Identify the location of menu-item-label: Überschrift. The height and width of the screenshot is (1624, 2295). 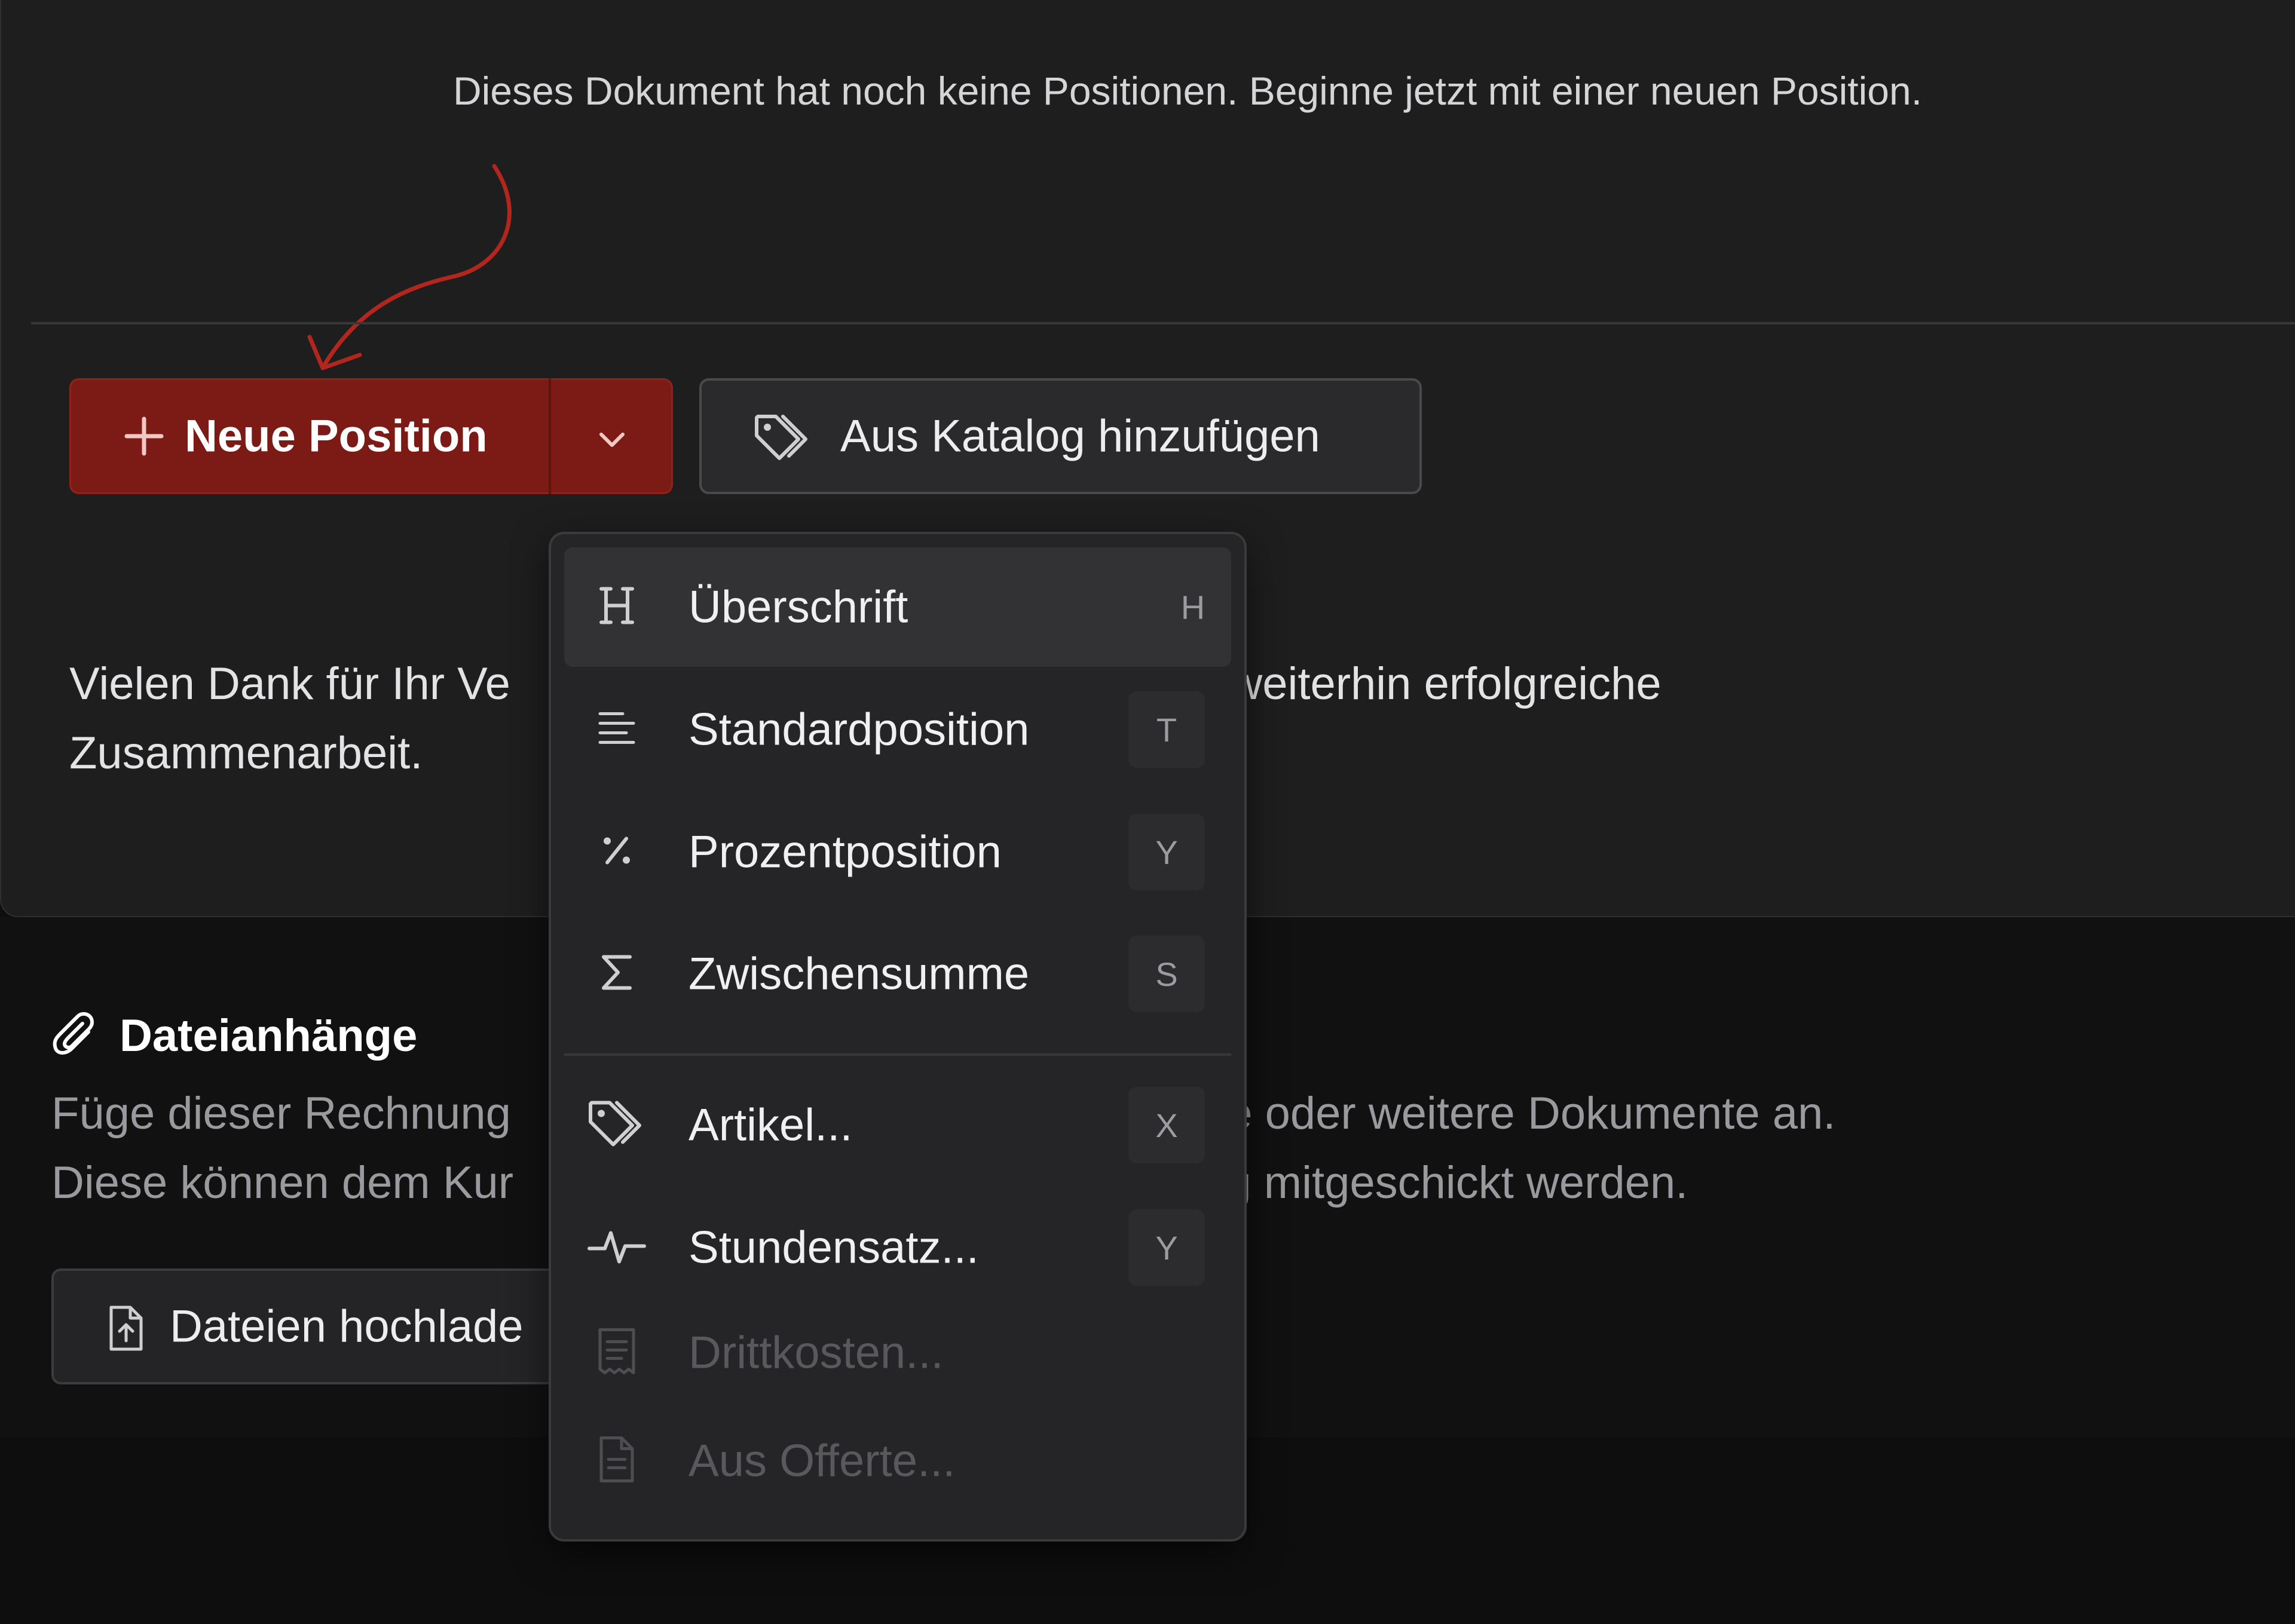
(798, 607).